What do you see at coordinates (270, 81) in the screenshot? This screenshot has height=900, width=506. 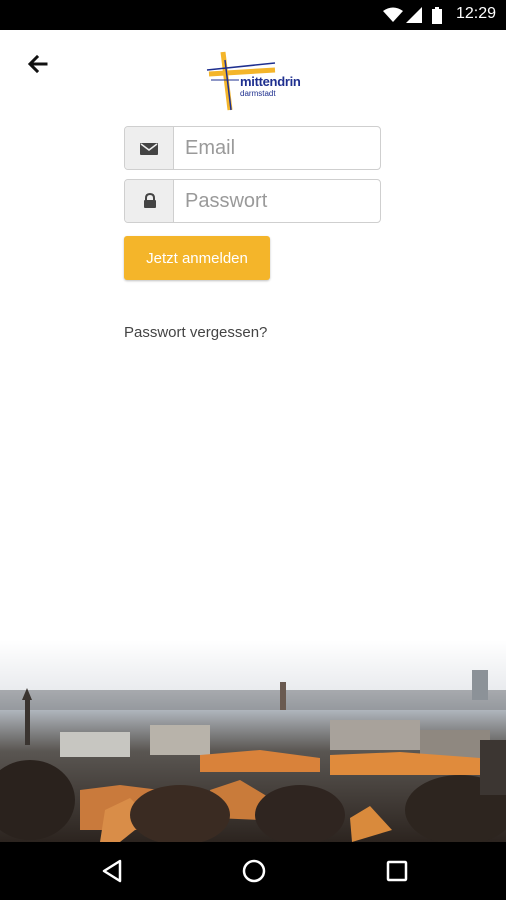 I see `logo-title: mittendrin` at bounding box center [270, 81].